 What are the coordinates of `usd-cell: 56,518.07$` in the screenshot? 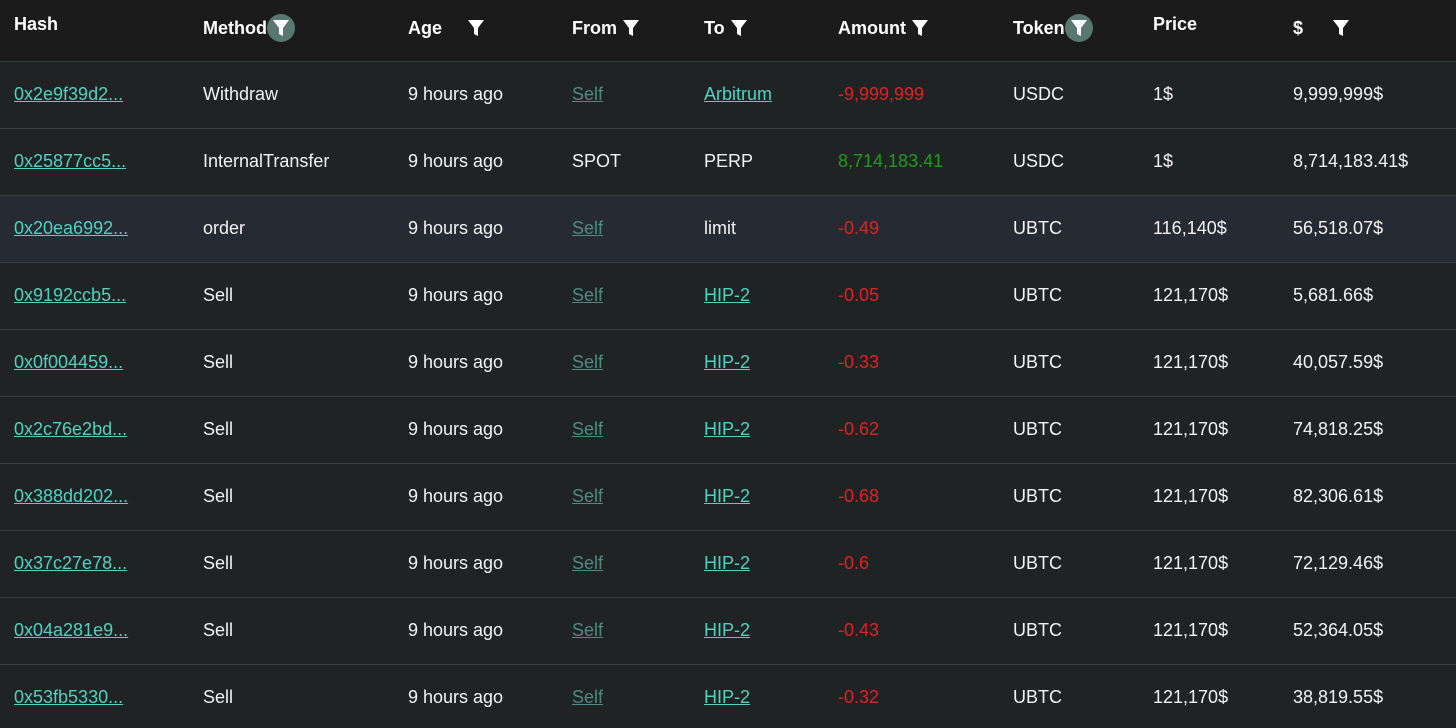 It's located at (1338, 228).